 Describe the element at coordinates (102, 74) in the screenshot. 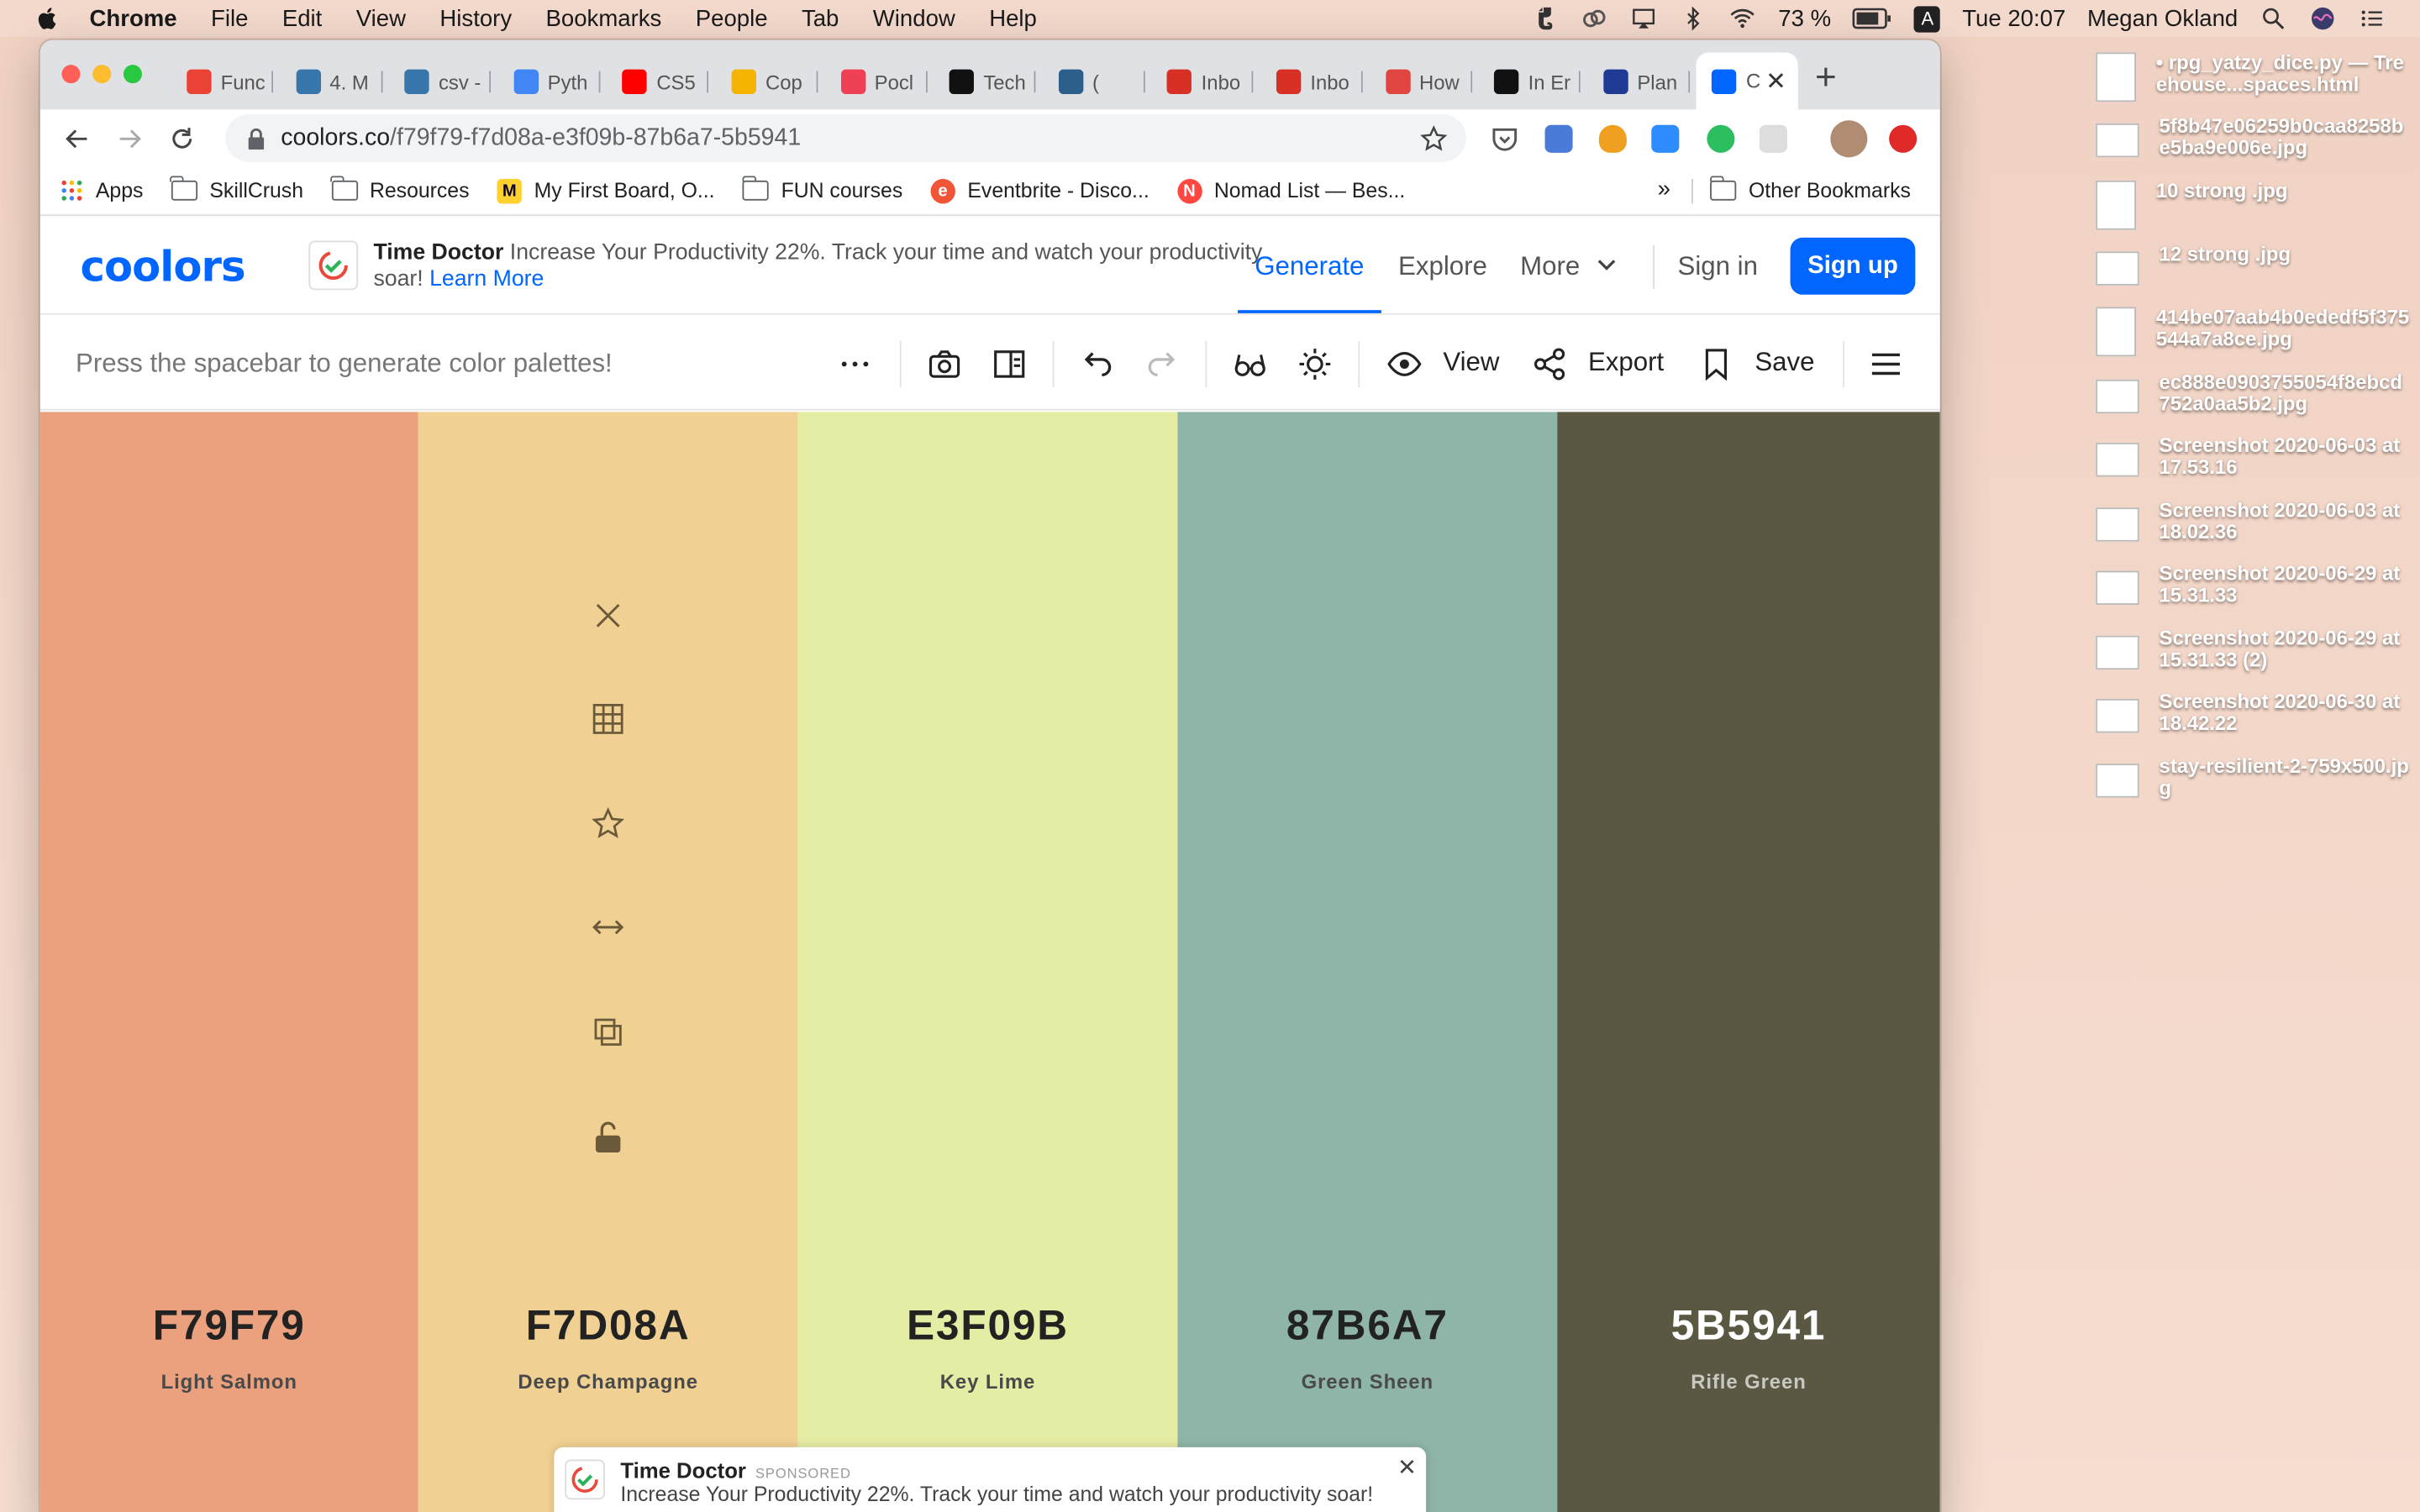

I see `minimize-window-button` at that location.